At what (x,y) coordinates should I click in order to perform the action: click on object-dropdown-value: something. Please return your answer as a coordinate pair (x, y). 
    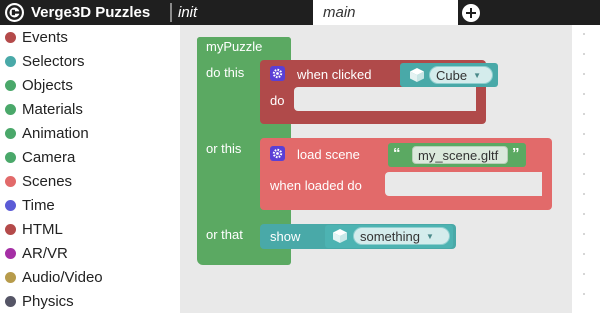
    Looking at the image, I should click on (390, 236).